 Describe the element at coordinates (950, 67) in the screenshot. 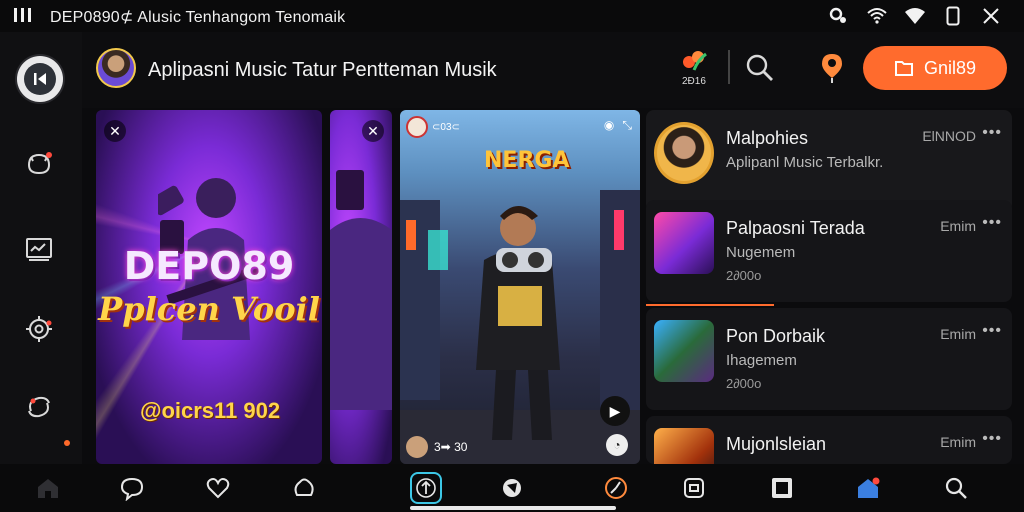

I see `primary-action-label: Gnil89` at that location.